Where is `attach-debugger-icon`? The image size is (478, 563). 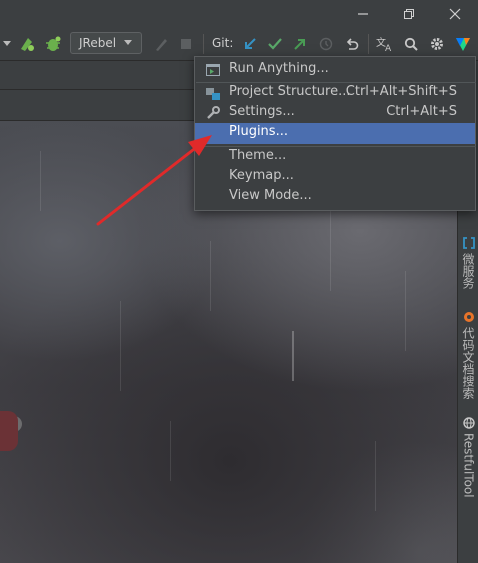 attach-debugger-icon is located at coordinates (161, 45).